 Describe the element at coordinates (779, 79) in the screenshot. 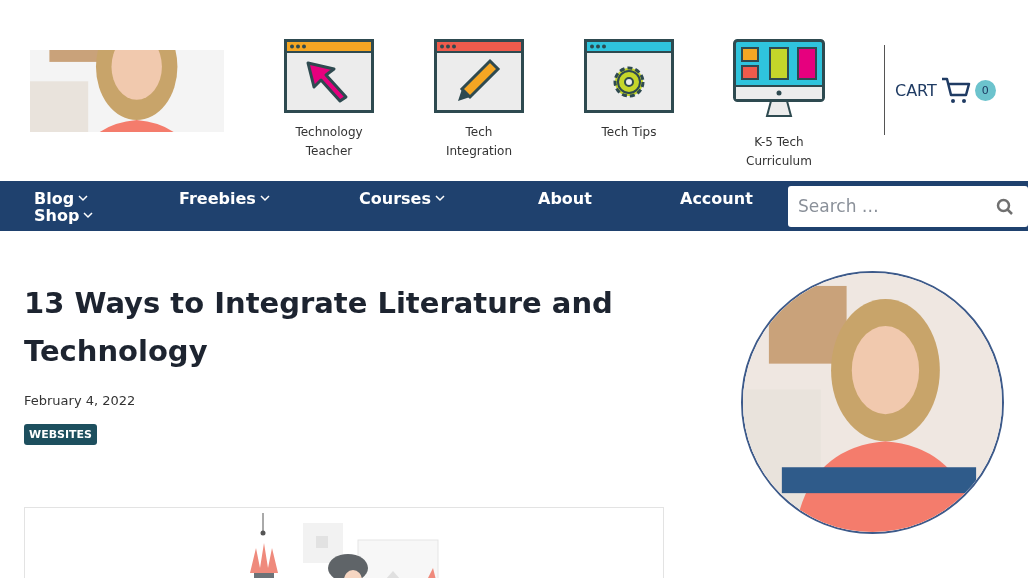

I see `monitor-icon` at that location.